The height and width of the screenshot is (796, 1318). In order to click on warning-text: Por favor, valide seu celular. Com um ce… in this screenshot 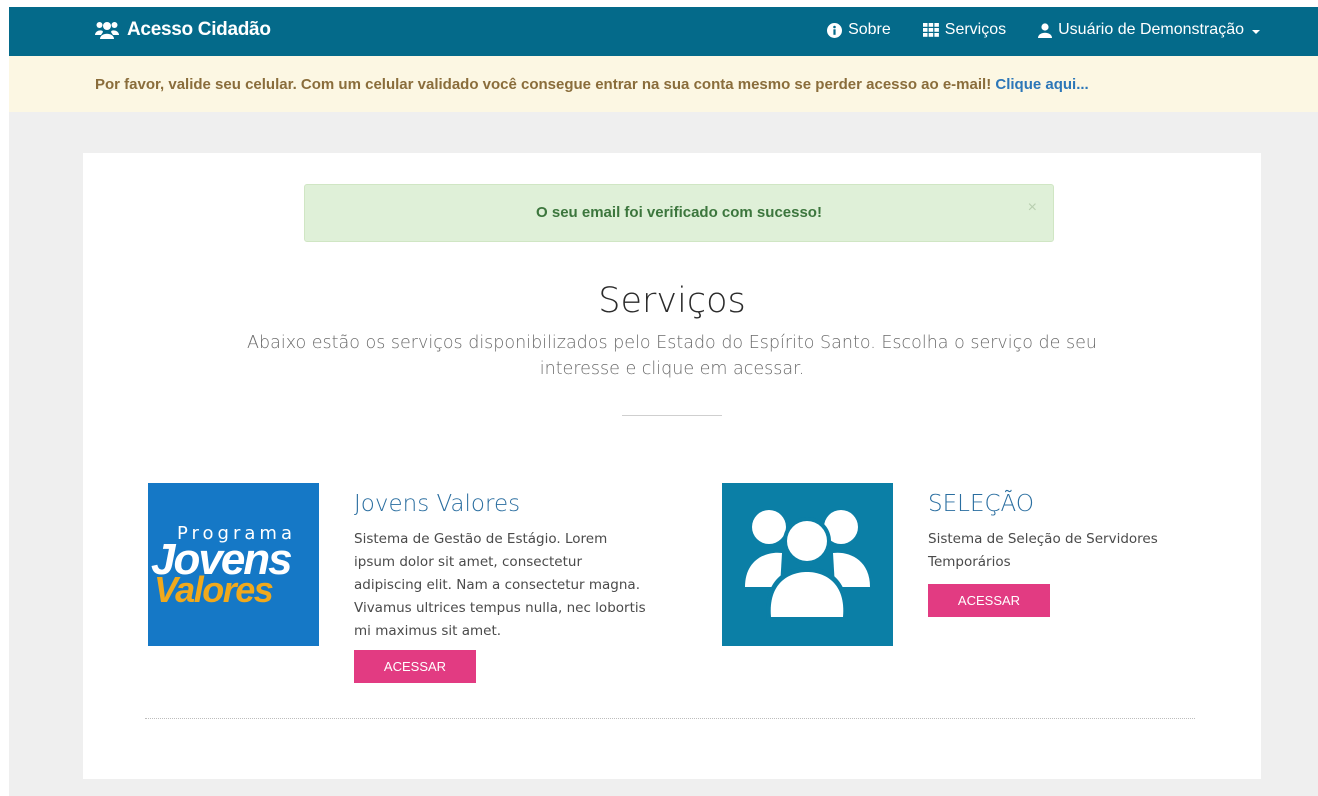, I will do `click(543, 84)`.